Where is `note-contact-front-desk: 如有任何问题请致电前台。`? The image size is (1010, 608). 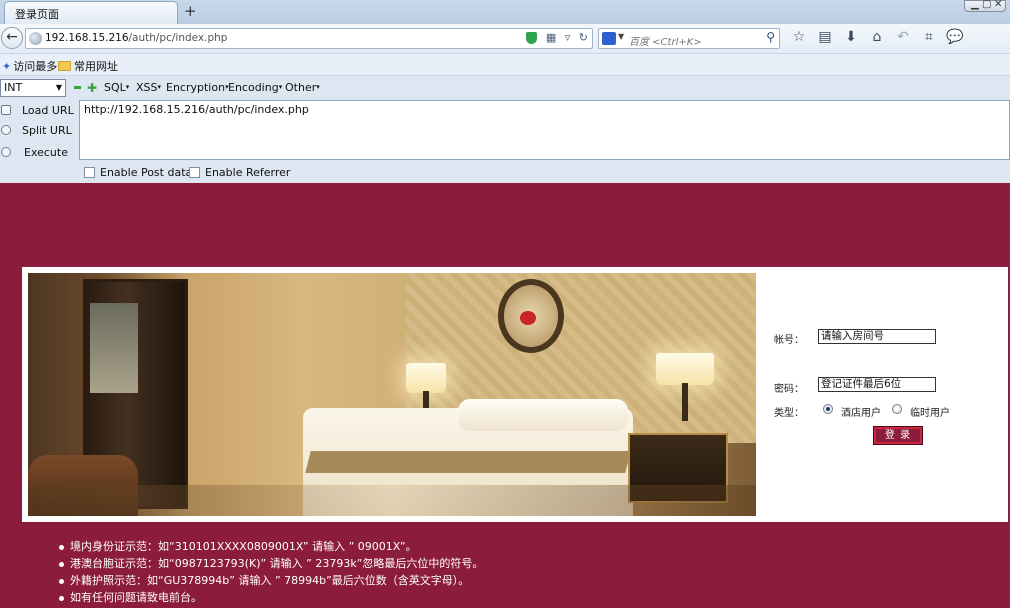
note-contact-front-desk: 如有任何问题请致电前台。 is located at coordinates (270, 597).